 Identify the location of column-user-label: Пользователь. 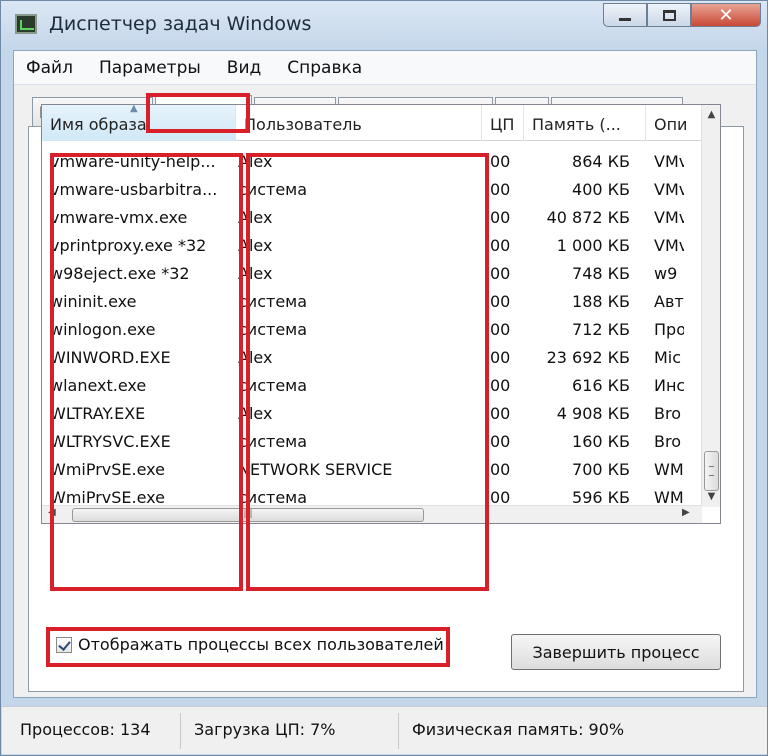
(303, 124).